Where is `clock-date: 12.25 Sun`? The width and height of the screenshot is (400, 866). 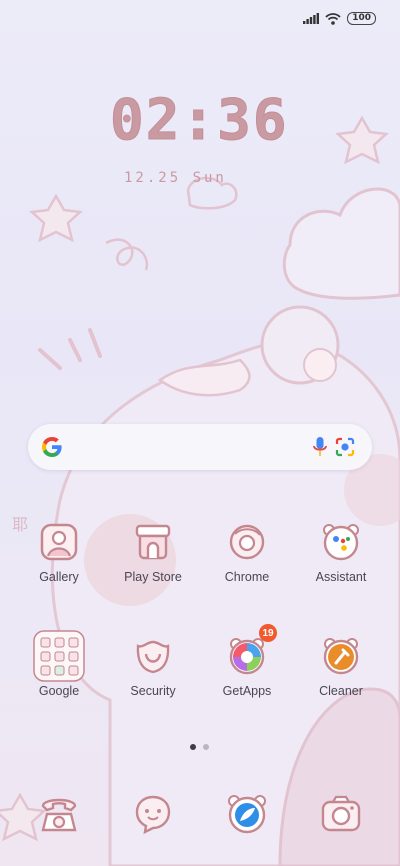
clock-date: 12.25 Sun is located at coordinates (175, 178).